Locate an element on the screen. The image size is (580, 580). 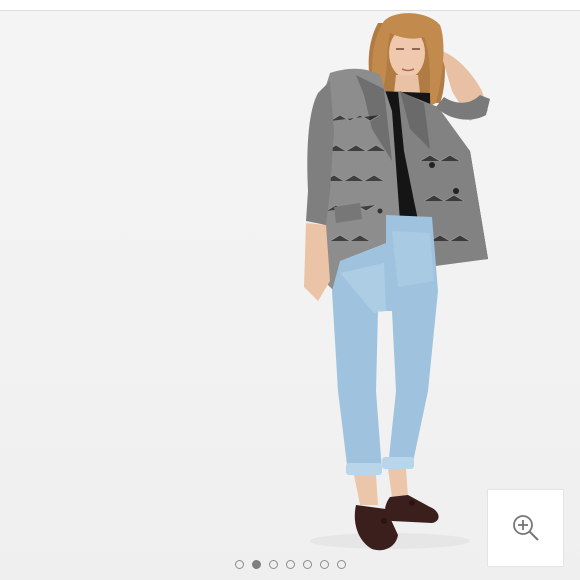
carousel-pagination is located at coordinates (290, 564).